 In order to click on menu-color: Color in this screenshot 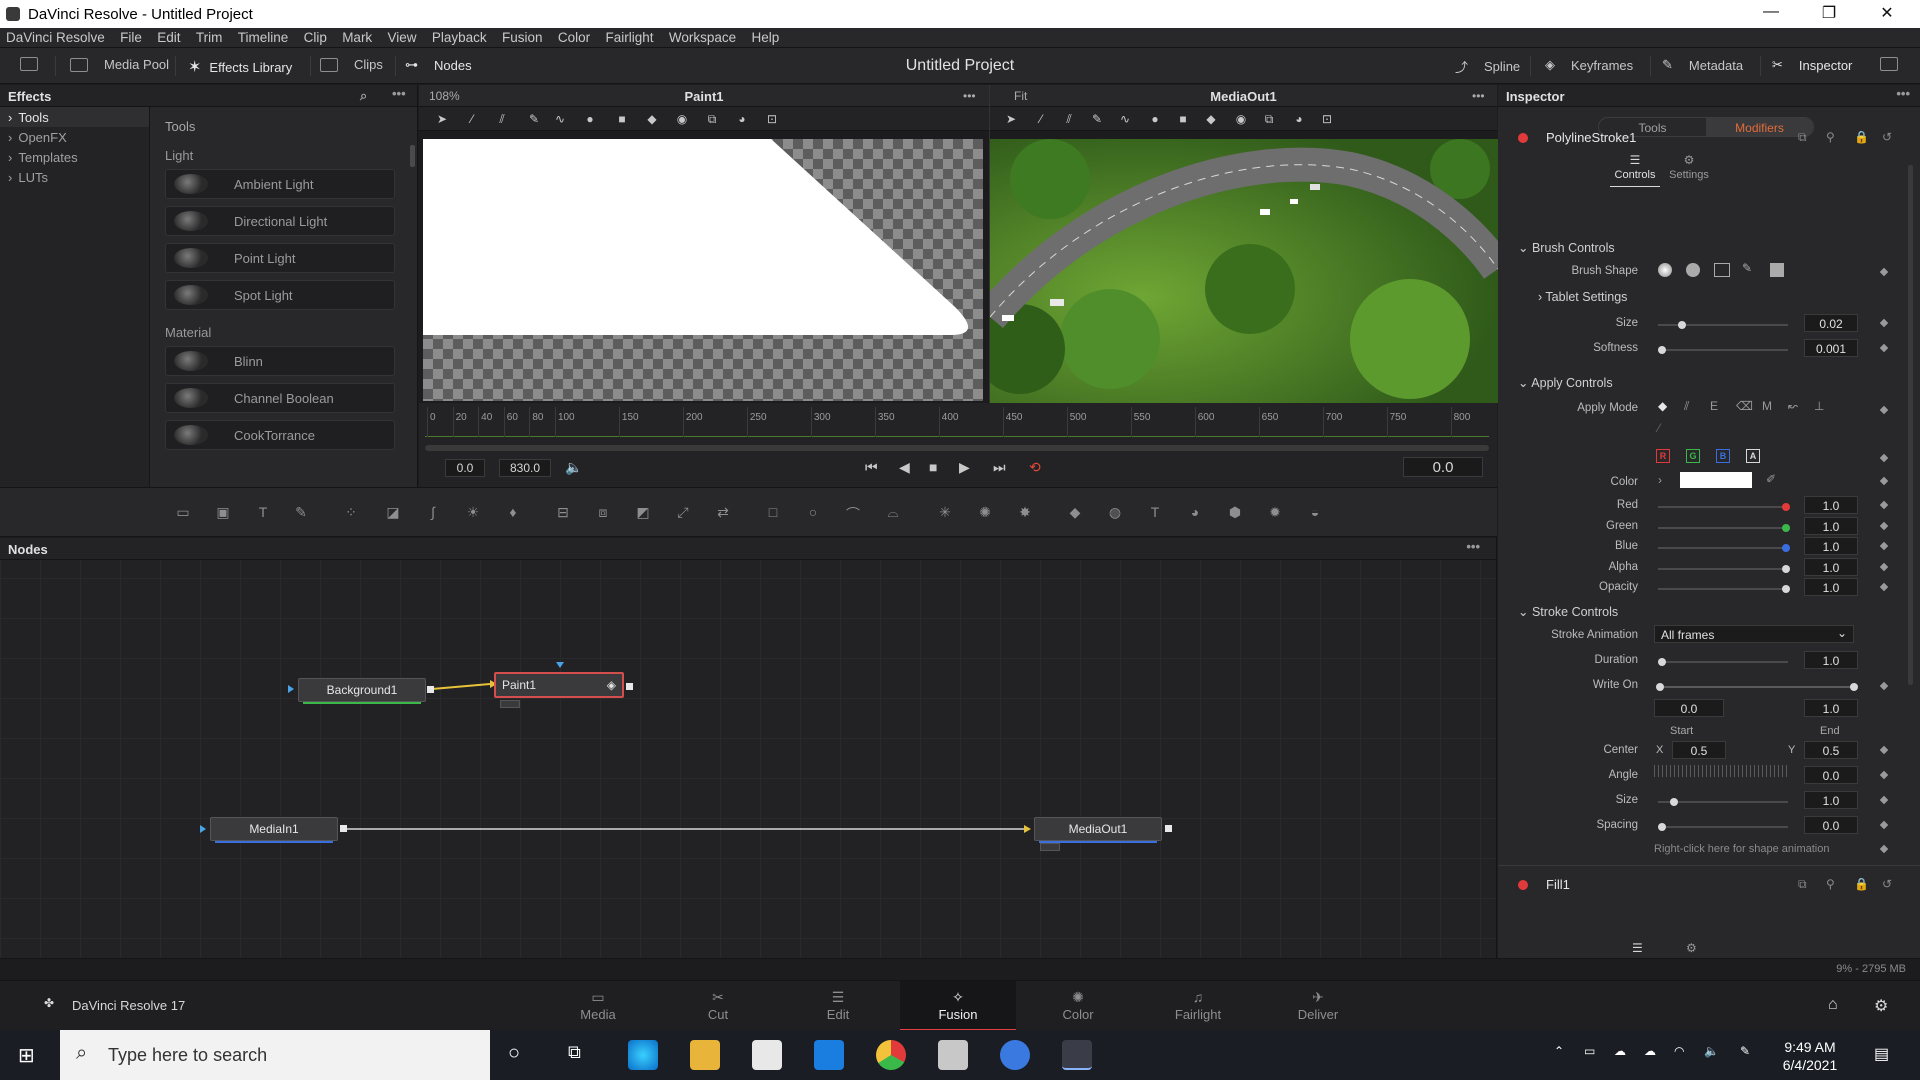, I will do `click(574, 37)`.